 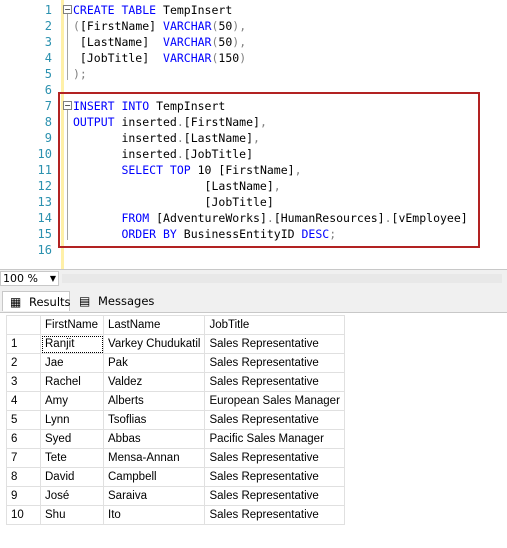 I want to click on table-row: 5 Lynn Tsoflias Sales Representative, so click(x=175, y=420).